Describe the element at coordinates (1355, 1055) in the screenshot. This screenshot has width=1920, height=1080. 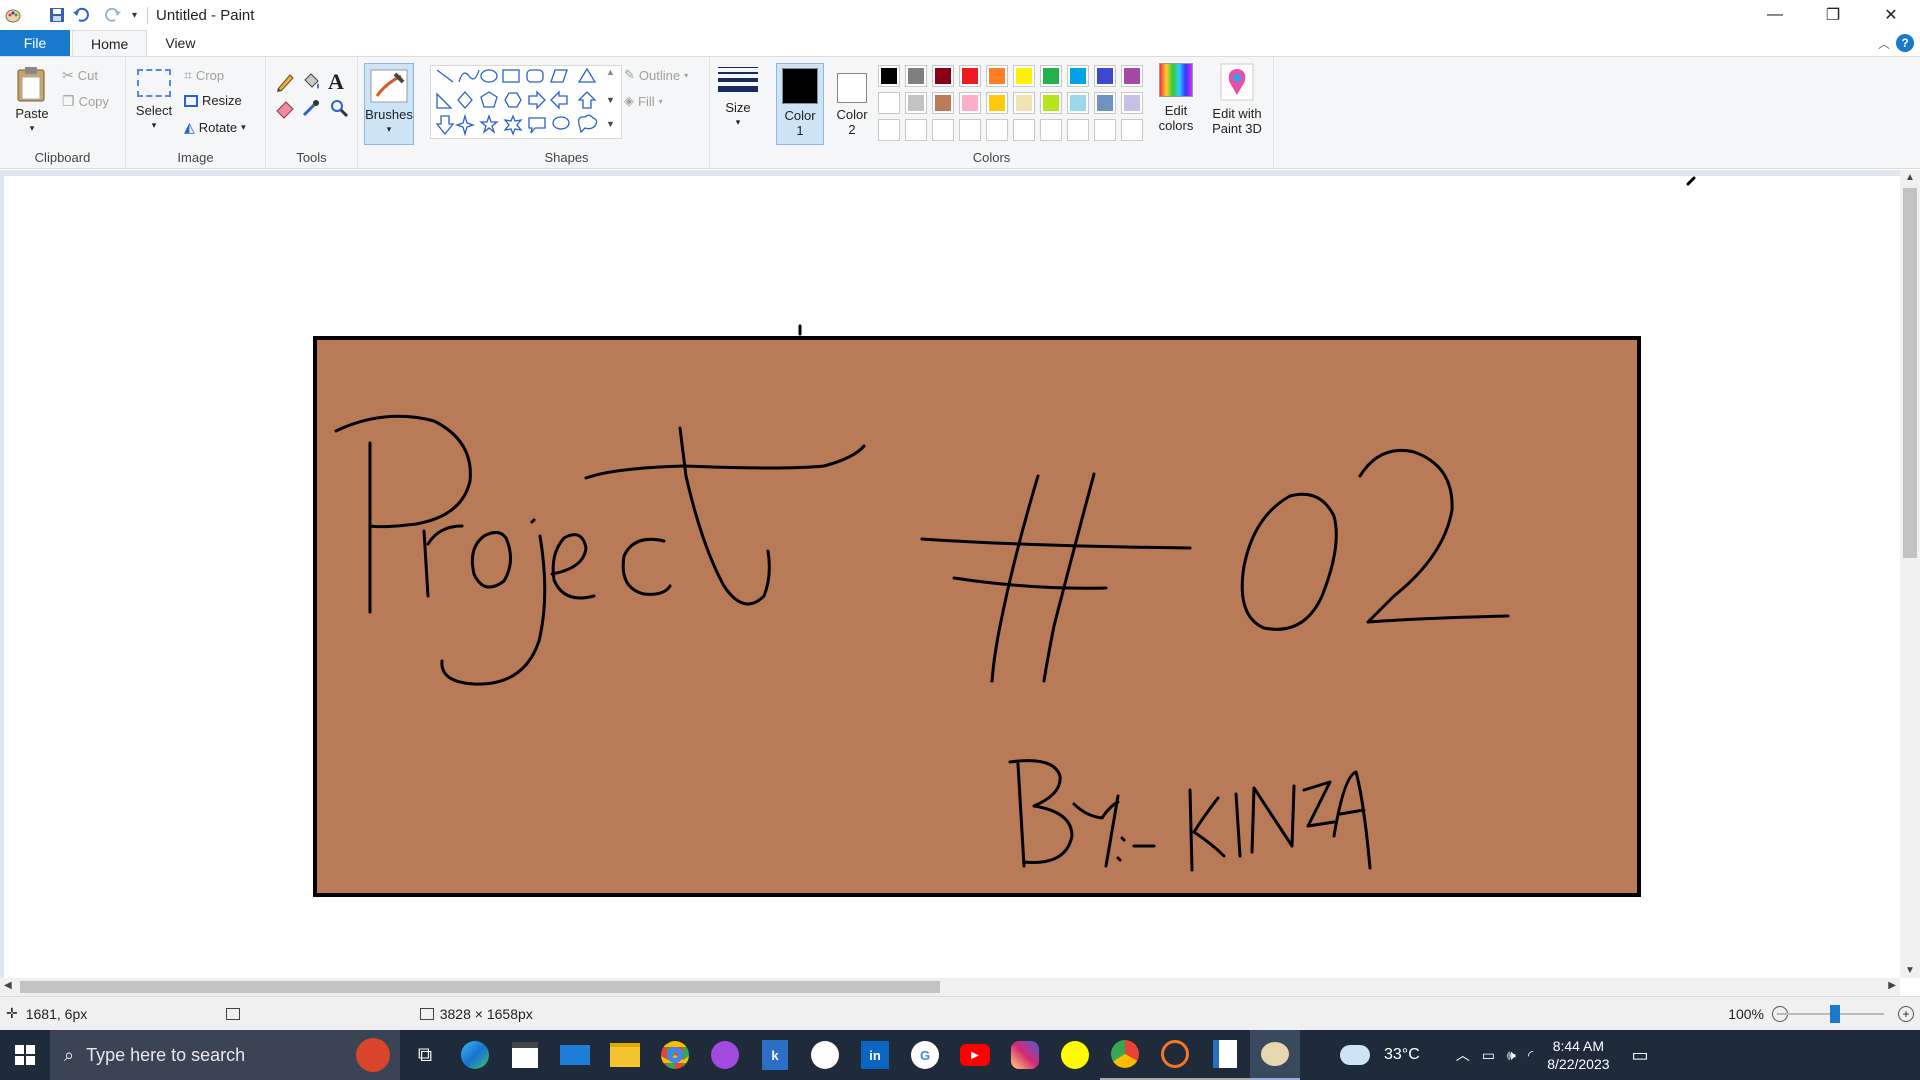
I see `weather-icon` at that location.